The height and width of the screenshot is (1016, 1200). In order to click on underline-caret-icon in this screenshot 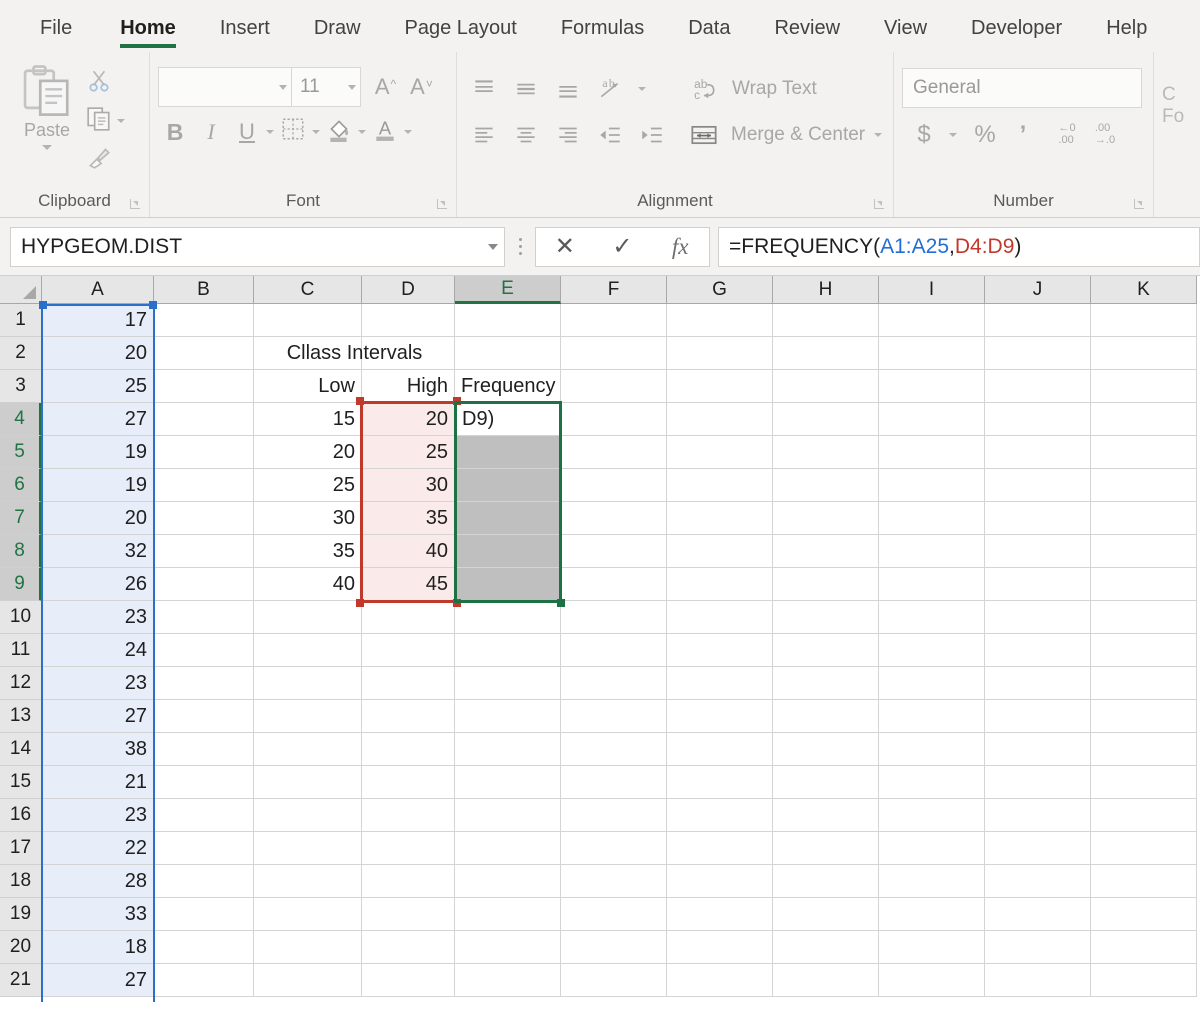, I will do `click(270, 132)`.